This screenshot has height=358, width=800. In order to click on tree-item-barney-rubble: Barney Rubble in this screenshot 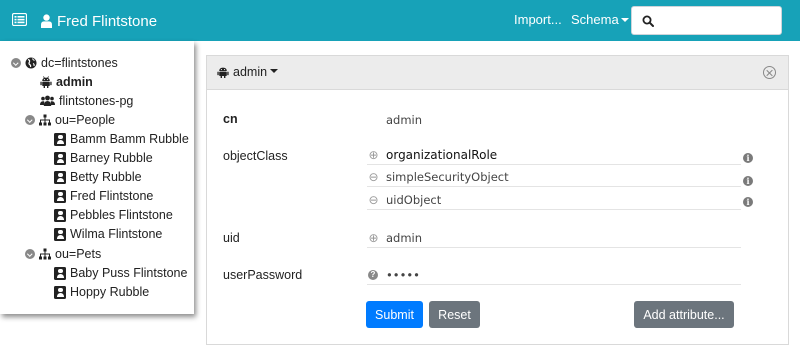, I will do `click(103, 158)`.